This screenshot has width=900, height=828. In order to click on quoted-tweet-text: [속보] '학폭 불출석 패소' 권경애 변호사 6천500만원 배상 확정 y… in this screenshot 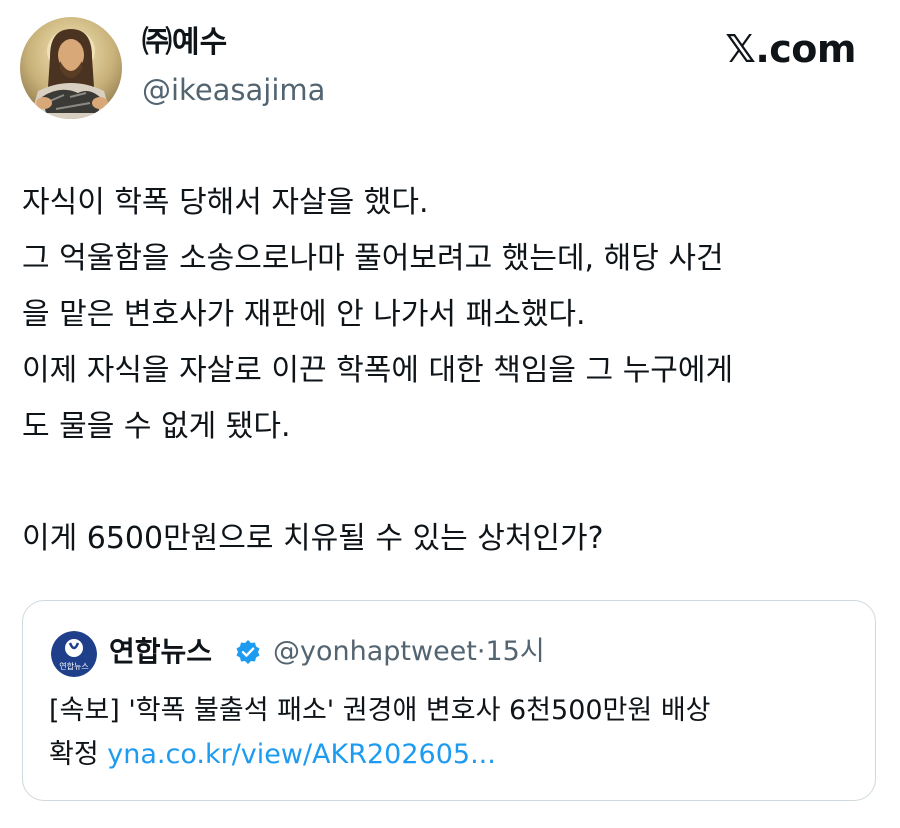, I will do `click(449, 733)`.